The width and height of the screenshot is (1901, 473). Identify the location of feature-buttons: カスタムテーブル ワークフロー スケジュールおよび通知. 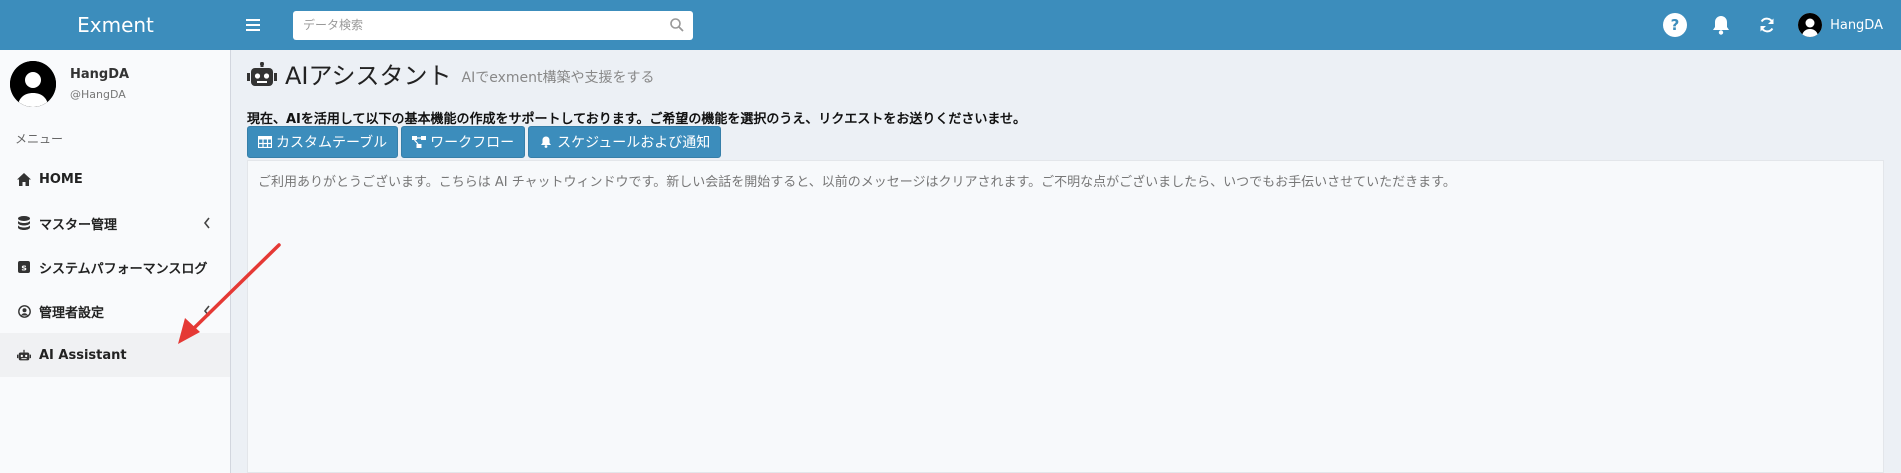
(485, 142).